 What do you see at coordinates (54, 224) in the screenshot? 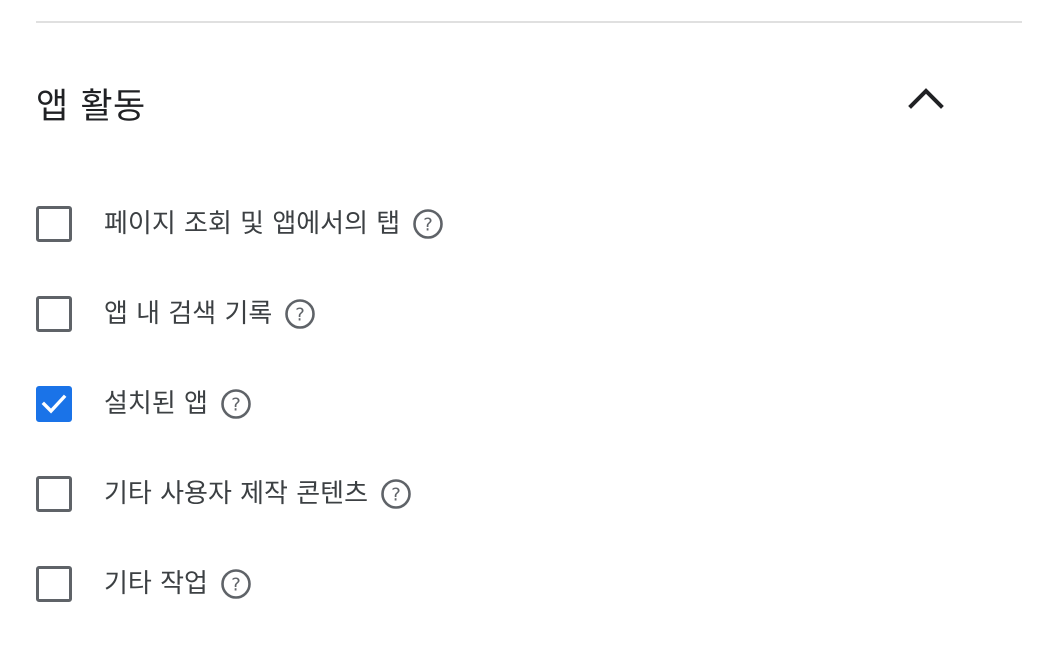
I see `checkbox-page-views` at bounding box center [54, 224].